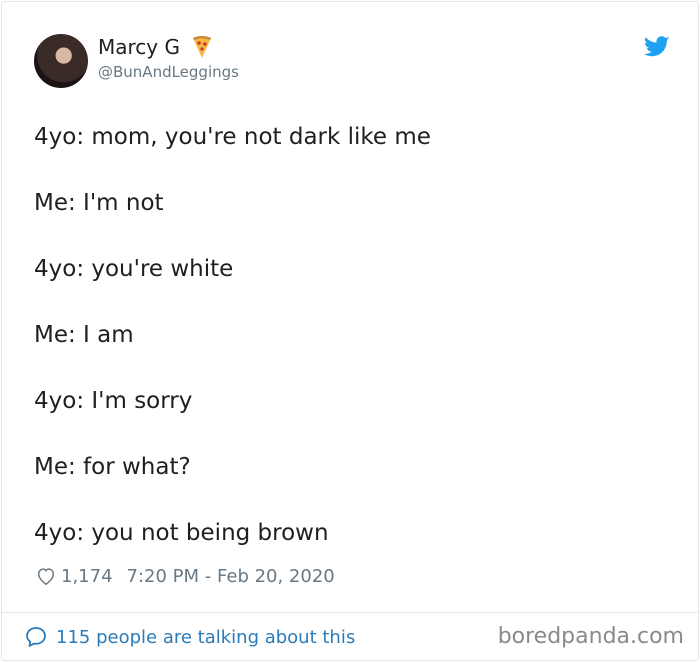 Image resolution: width=700 pixels, height=662 pixels. I want to click on tweet-timestamp: 7:20 PM - Feb 20, 2020, so click(231, 576).